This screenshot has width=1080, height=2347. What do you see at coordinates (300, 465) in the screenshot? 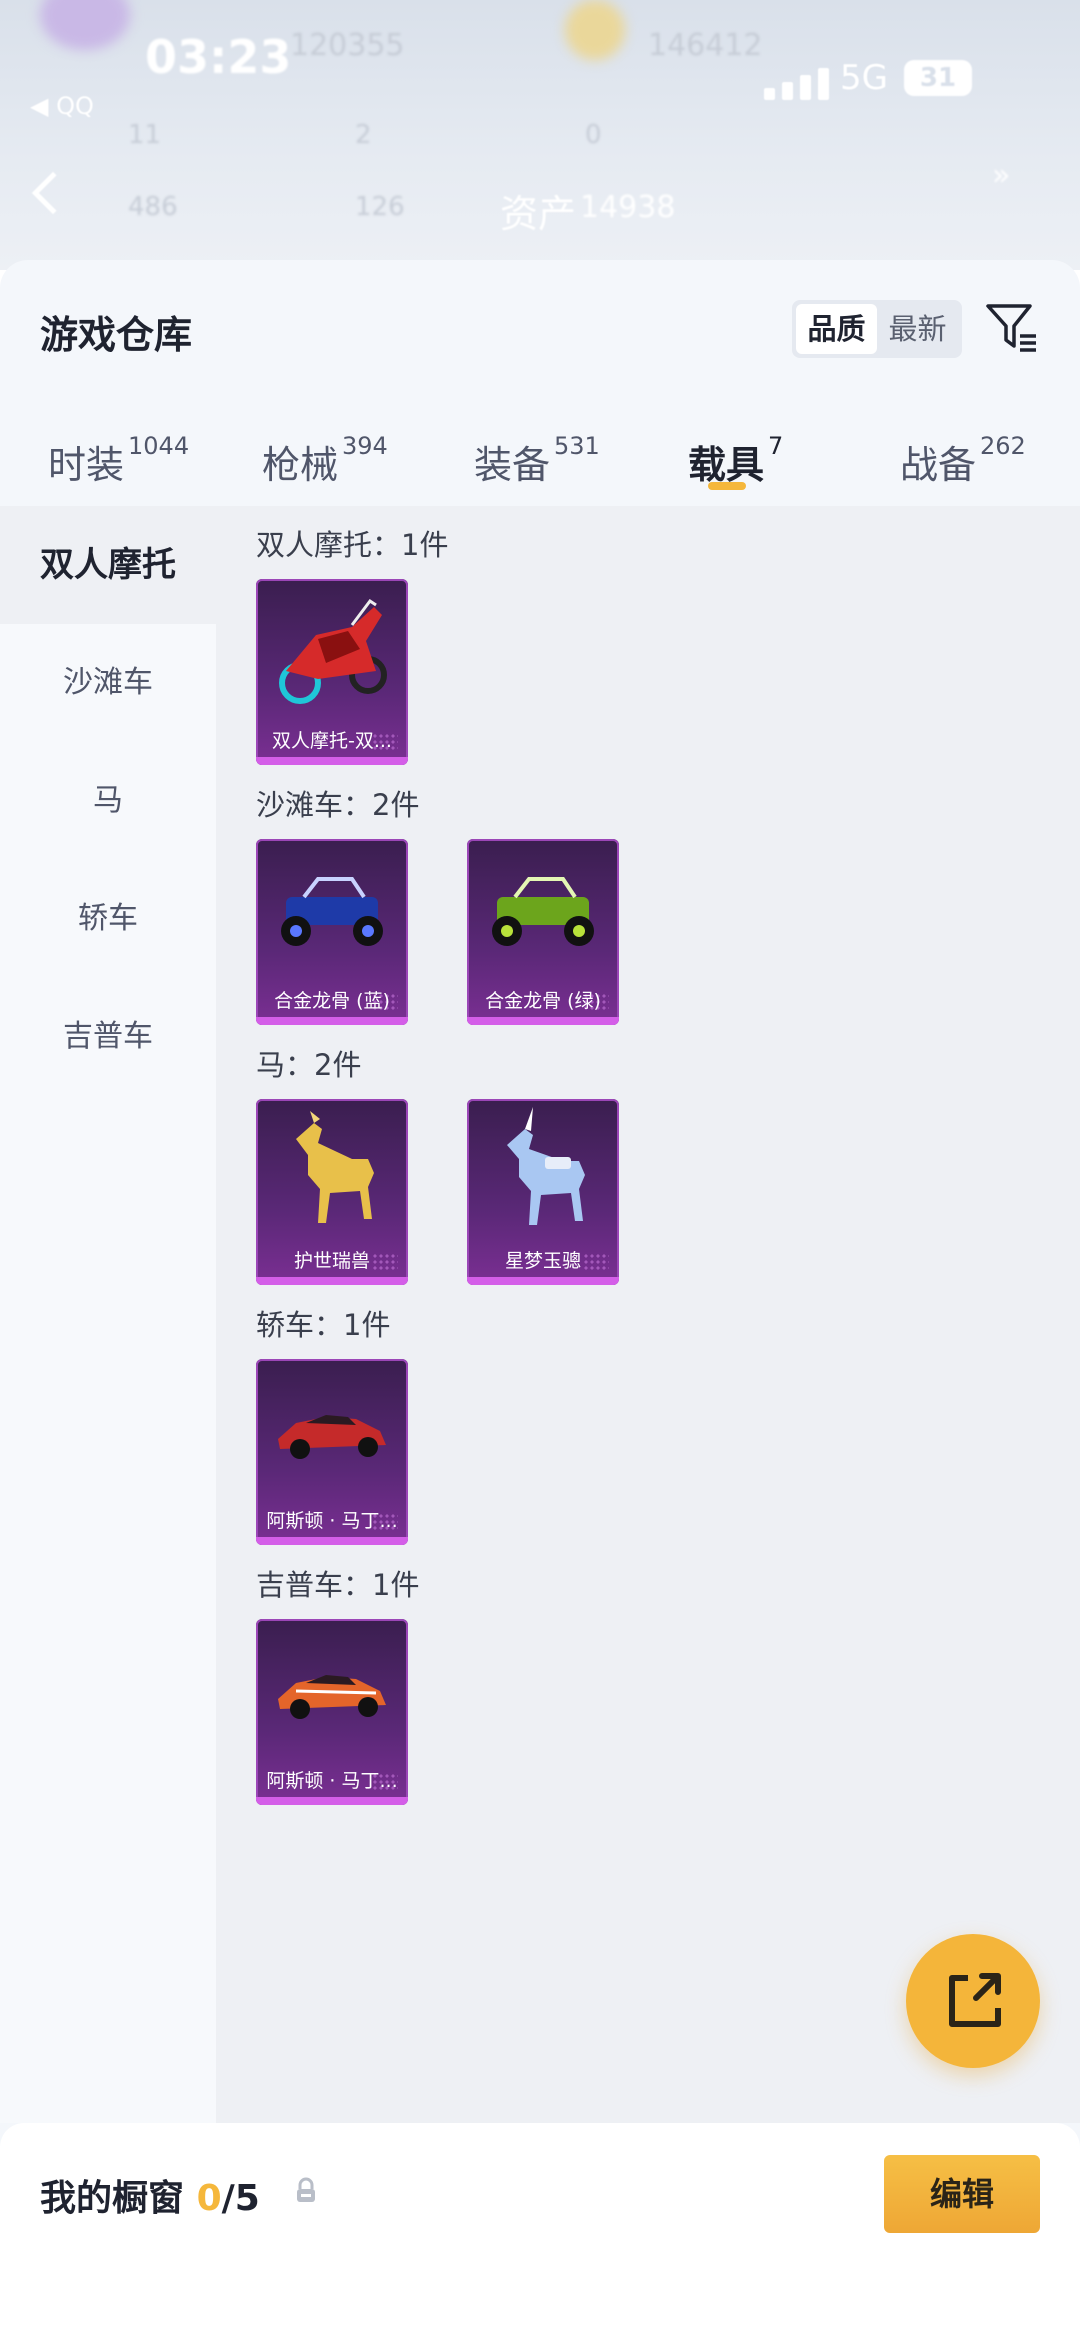
I see `tab-label: 枪械` at bounding box center [300, 465].